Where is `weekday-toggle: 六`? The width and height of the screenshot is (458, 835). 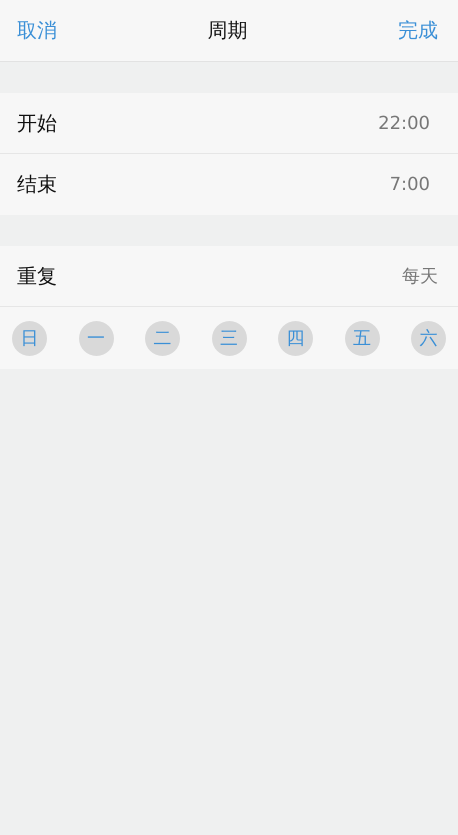
weekday-toggle: 六 is located at coordinates (428, 338).